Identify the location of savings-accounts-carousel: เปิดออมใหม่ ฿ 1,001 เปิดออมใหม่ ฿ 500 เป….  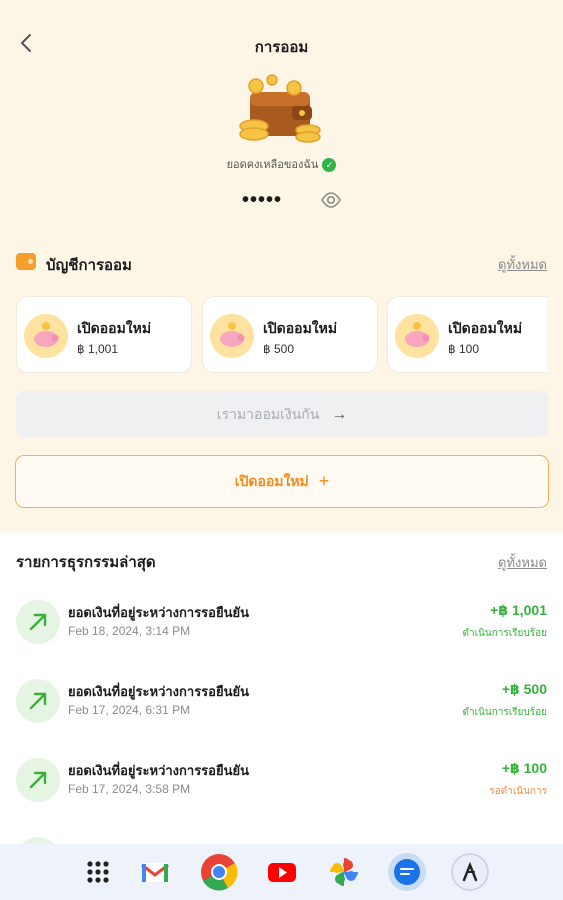
(281, 335).